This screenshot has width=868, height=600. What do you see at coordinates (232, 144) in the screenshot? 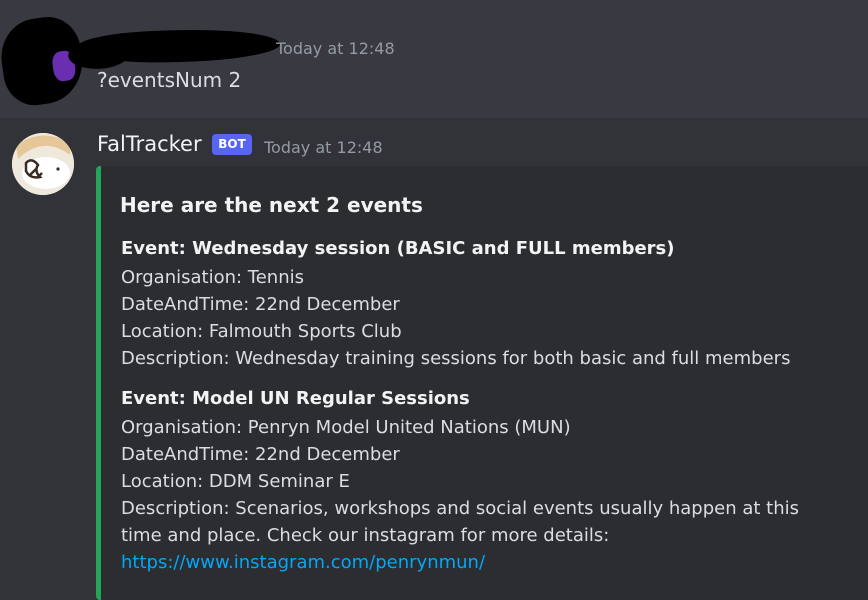
I see `bot-badge: BOT` at bounding box center [232, 144].